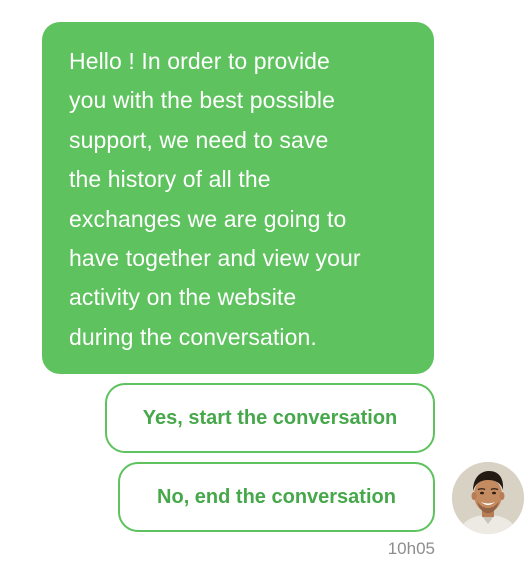 The height and width of the screenshot is (584, 532). Describe the element at coordinates (208, 218) in the screenshot. I see `message-line: exchanges we are going to` at that location.